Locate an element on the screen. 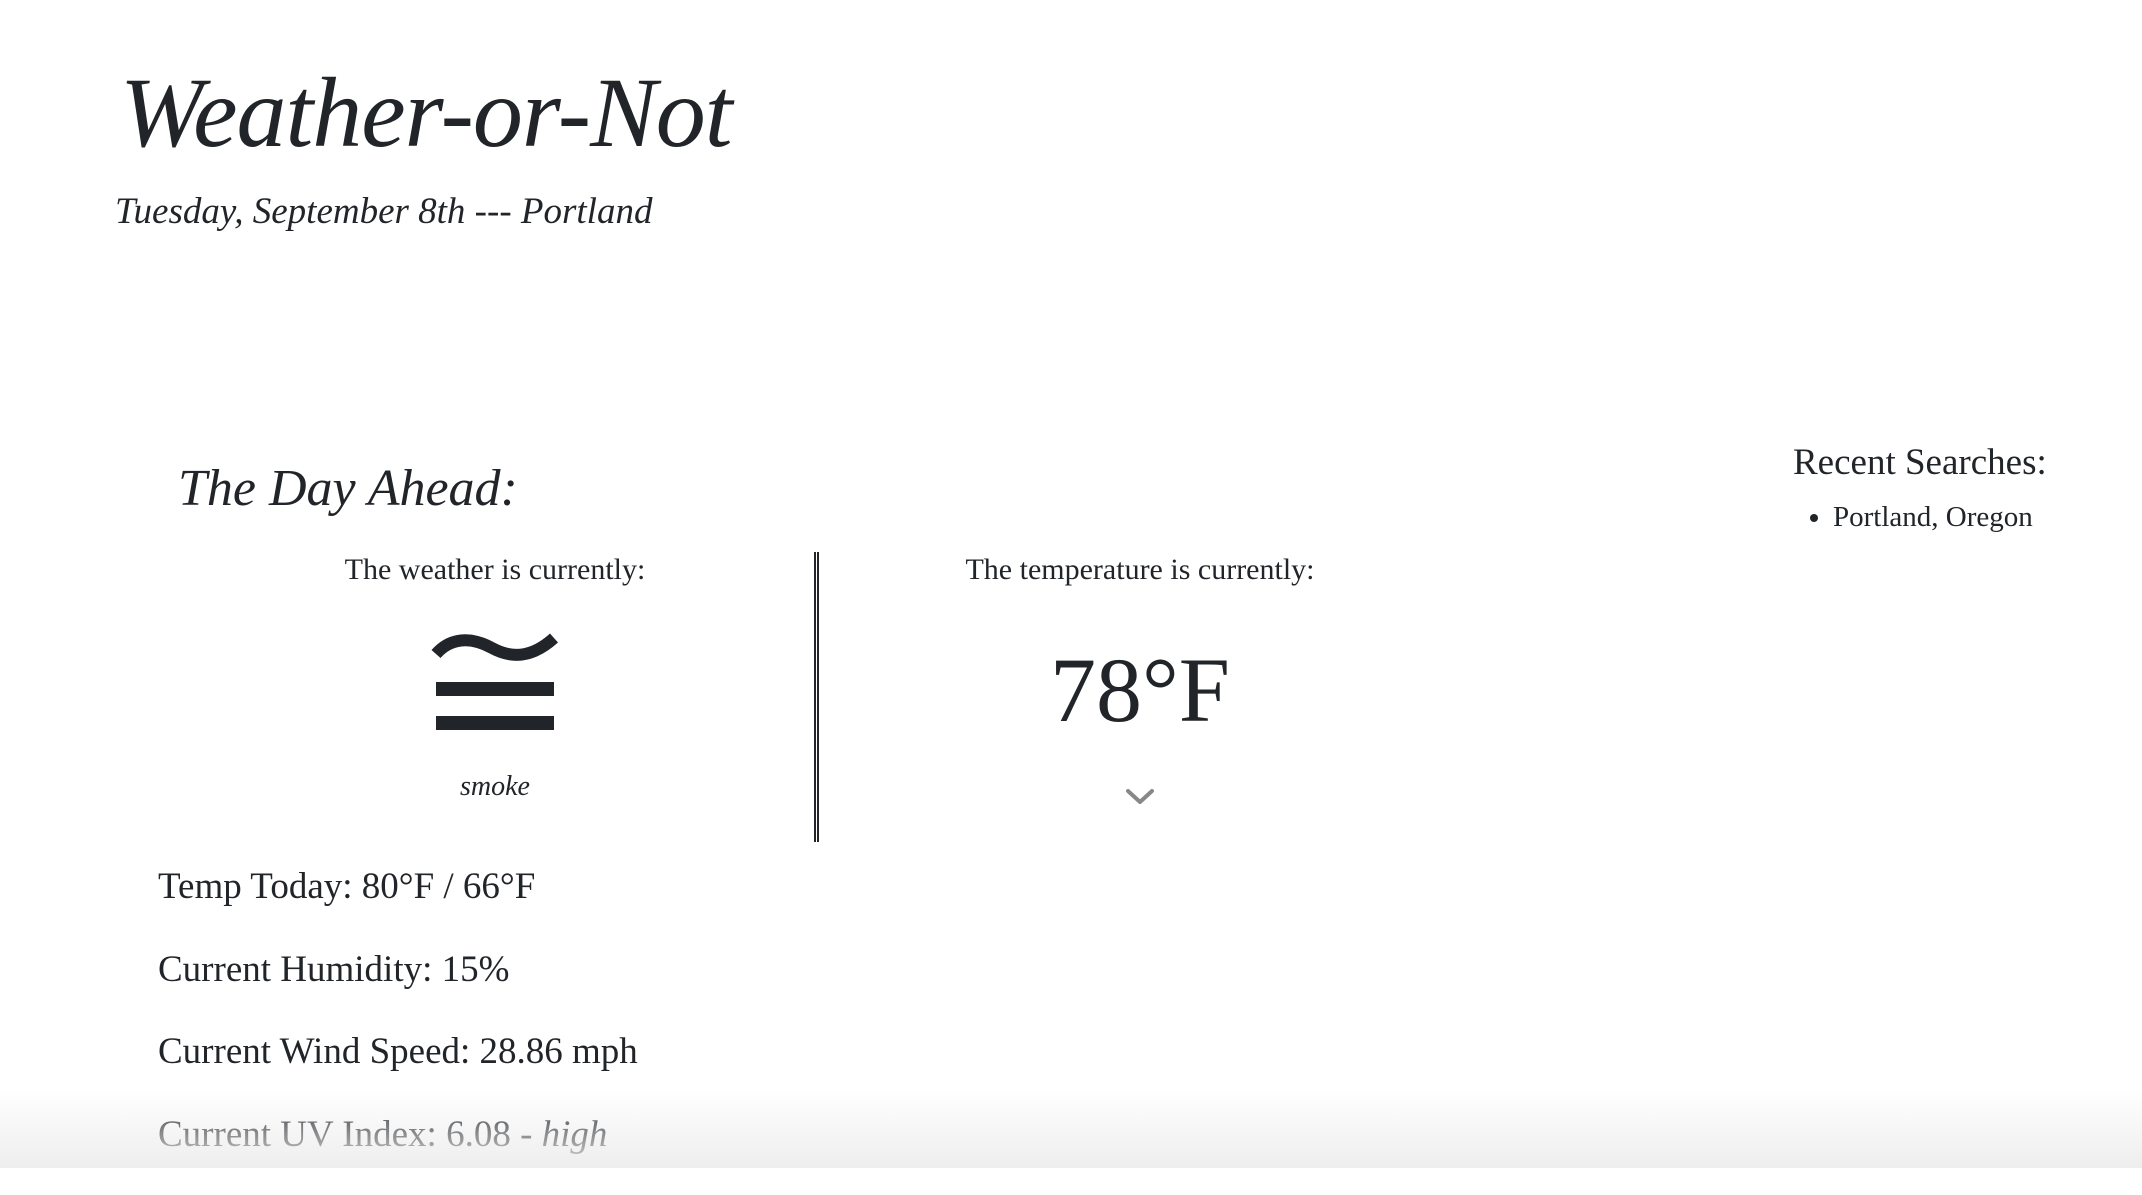 Image resolution: width=2142 pixels, height=1195 pixels. column-divider is located at coordinates (816, 697).